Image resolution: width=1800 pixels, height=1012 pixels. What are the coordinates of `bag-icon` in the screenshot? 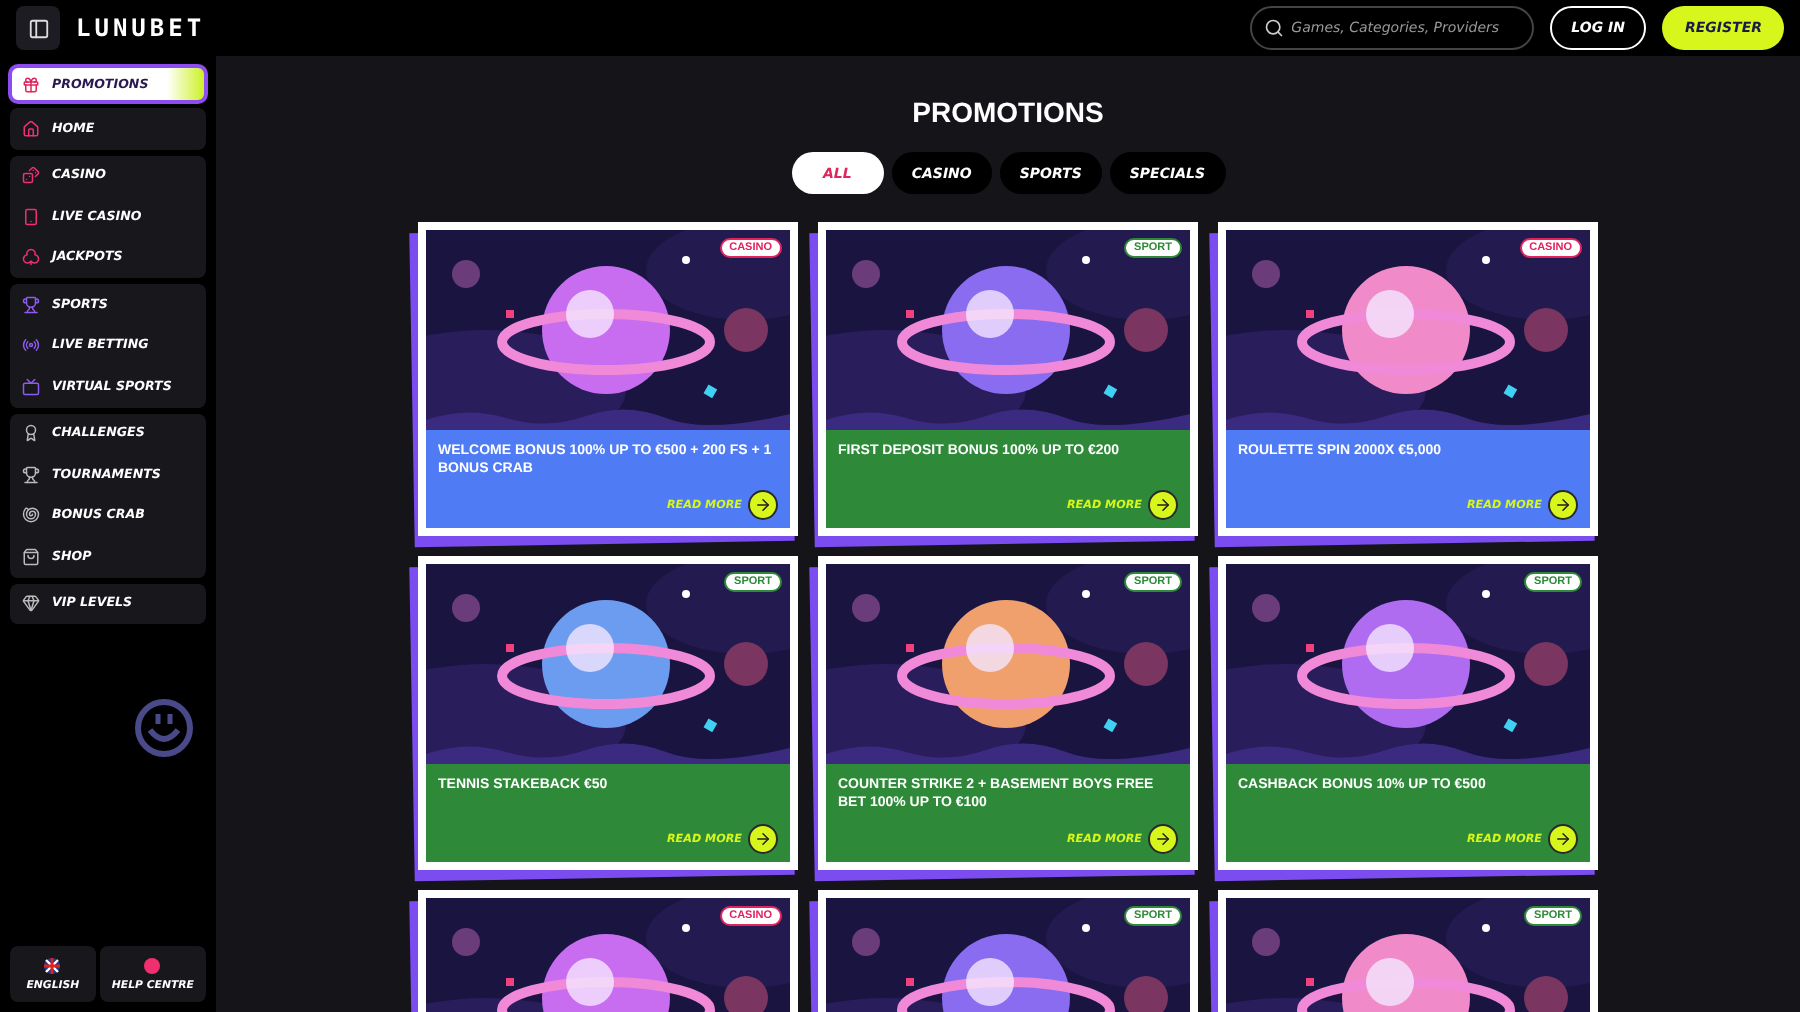 It's located at (31, 556).